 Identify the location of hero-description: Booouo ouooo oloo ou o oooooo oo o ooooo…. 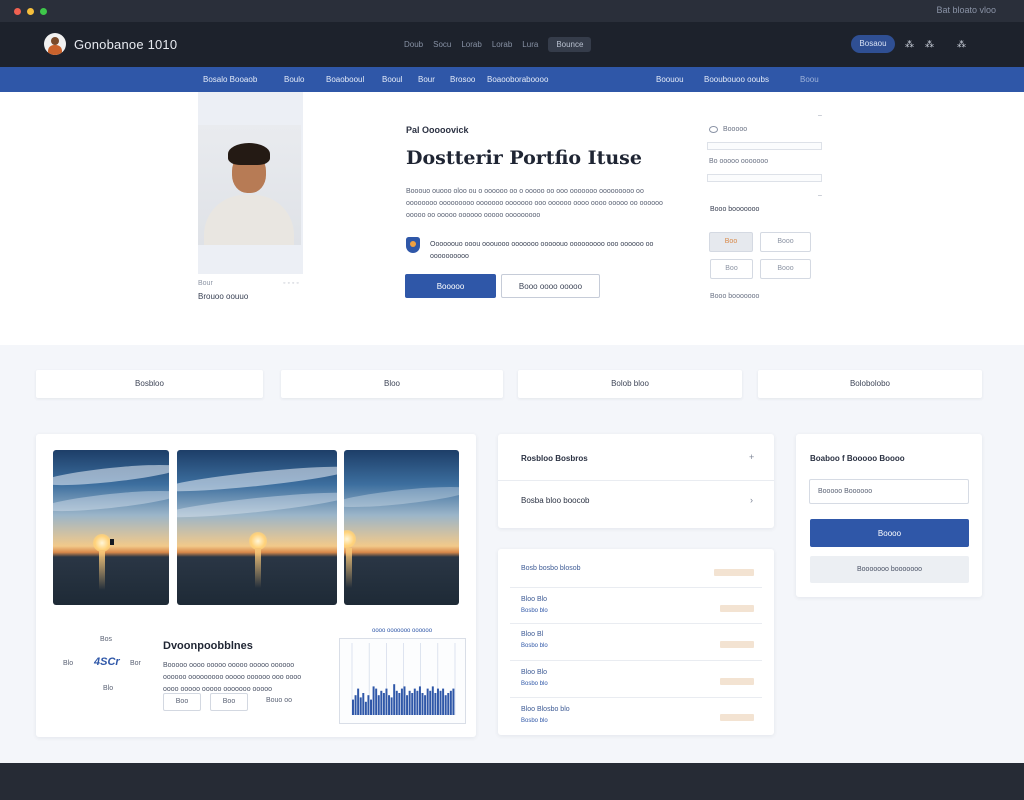
(534, 203).